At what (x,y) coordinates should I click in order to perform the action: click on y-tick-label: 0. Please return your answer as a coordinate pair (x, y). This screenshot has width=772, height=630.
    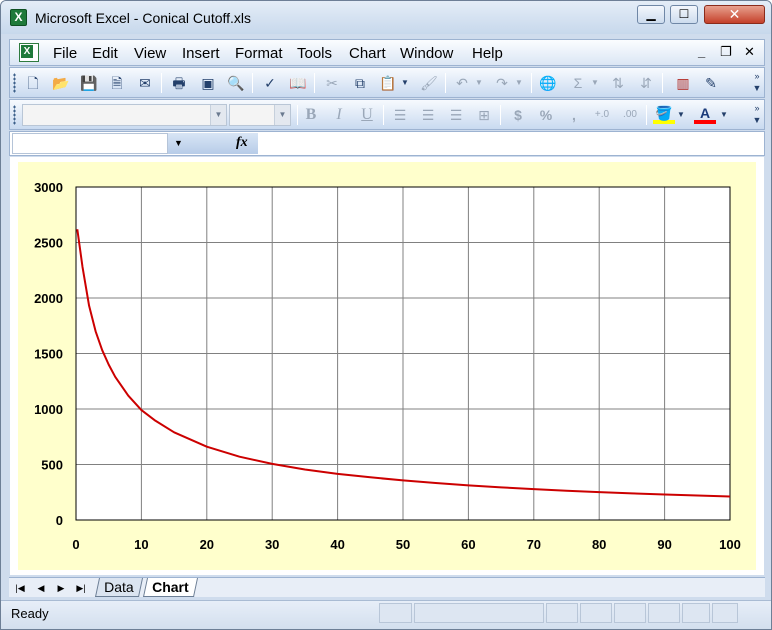
    Looking at the image, I should click on (59, 520).